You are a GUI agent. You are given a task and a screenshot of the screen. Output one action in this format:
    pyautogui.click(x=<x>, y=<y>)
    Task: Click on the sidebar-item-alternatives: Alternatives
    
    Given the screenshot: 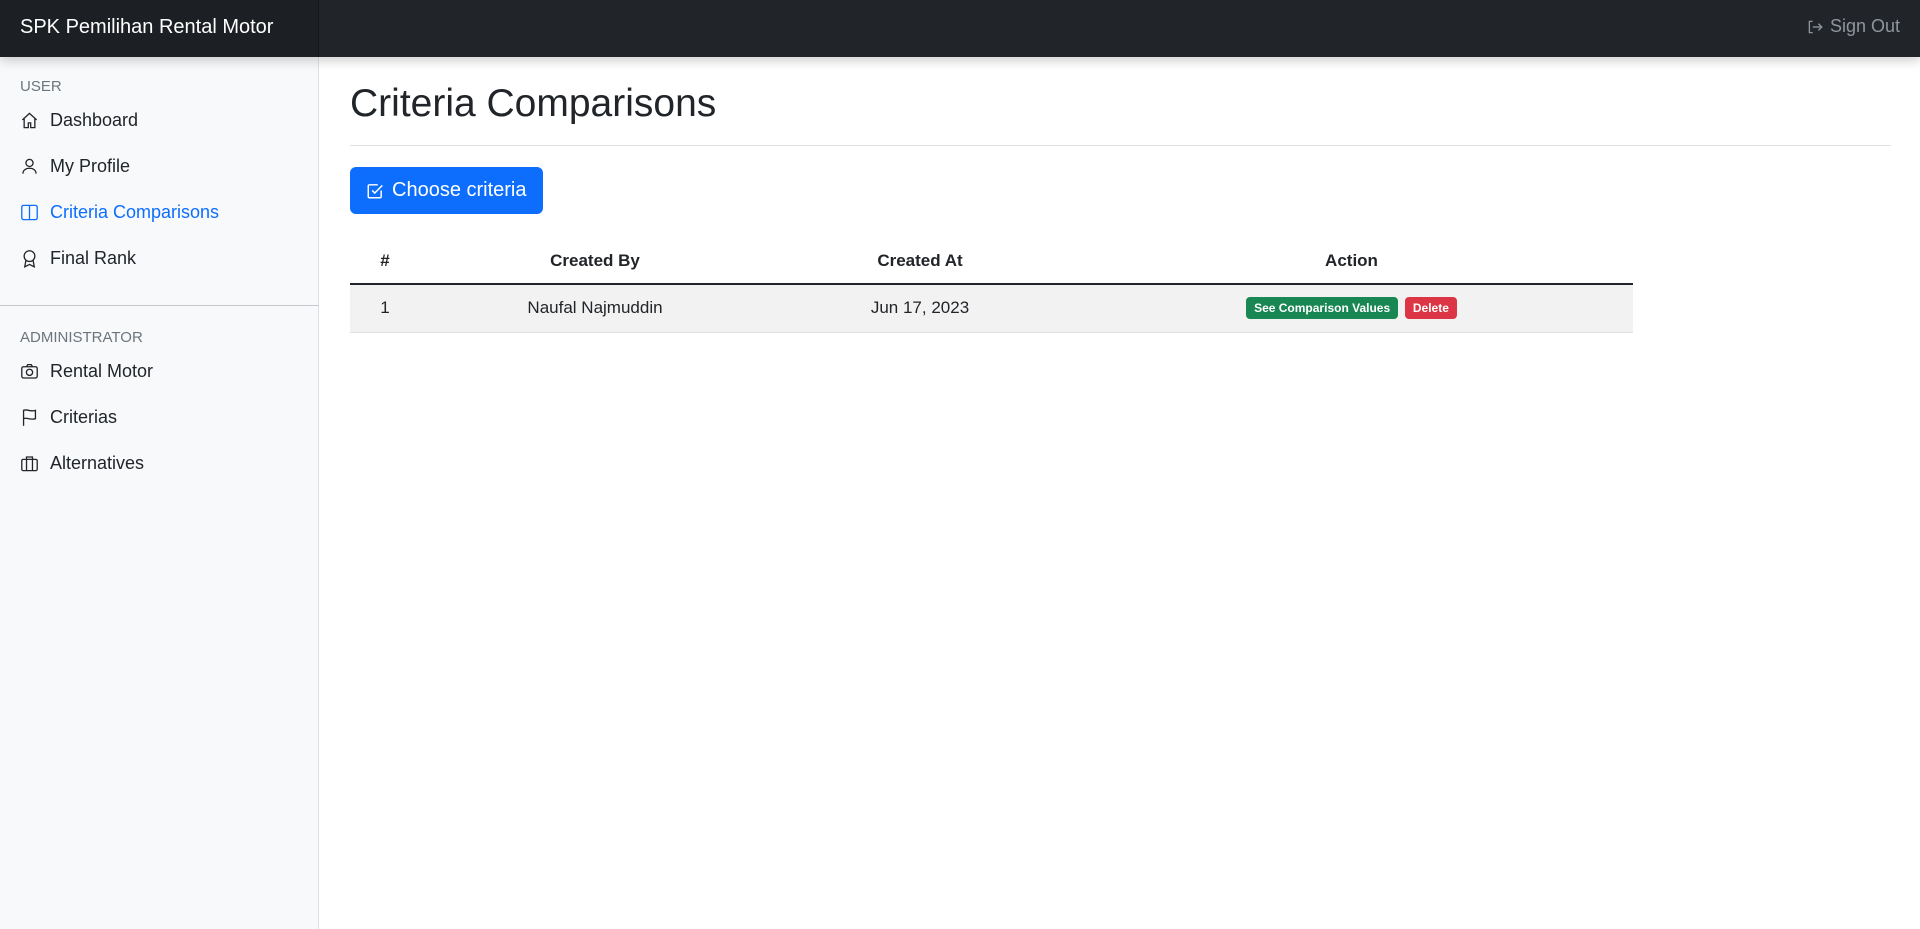 What is the action you would take?
    pyautogui.click(x=159, y=463)
    